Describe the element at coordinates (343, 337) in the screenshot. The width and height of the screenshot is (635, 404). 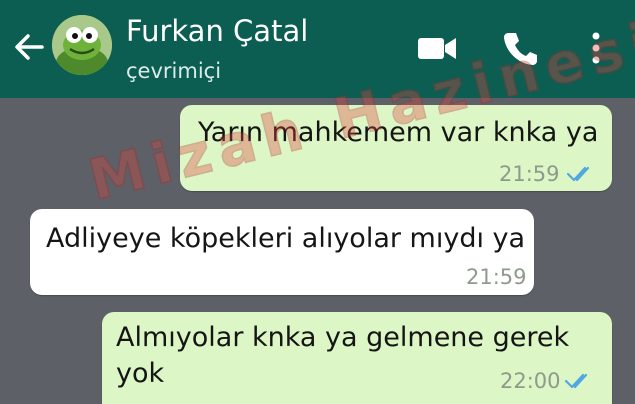
I see `message-text: Almıyolar knka ya gelmene gerek` at that location.